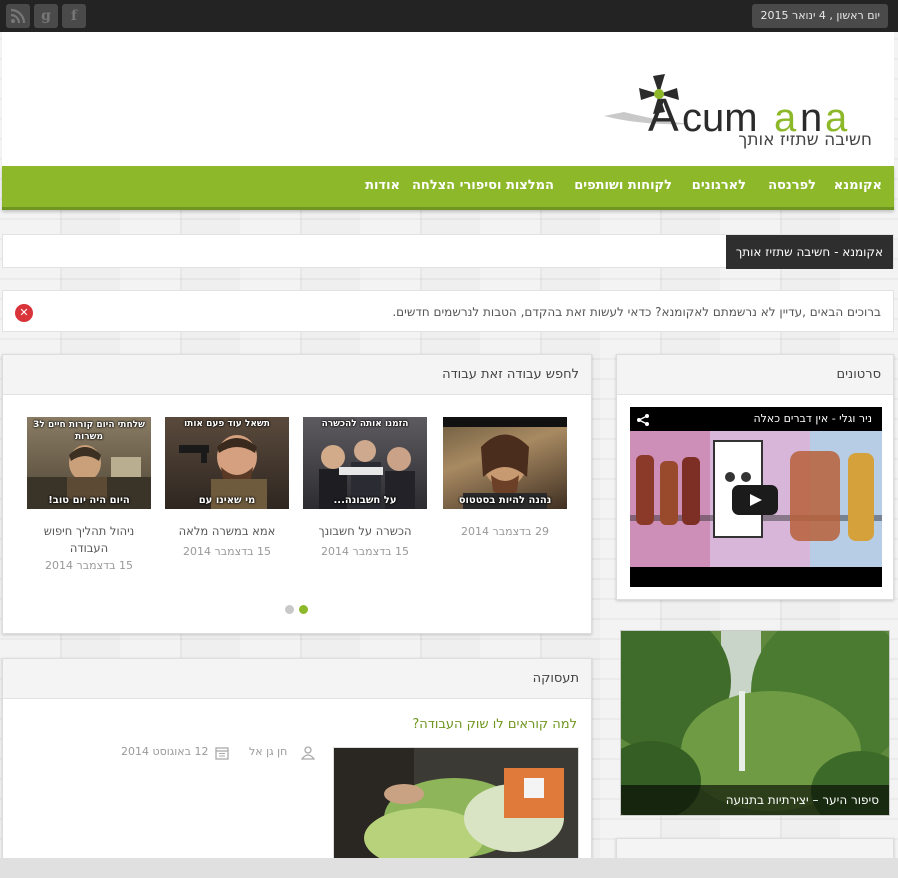 The image size is (898, 878). What do you see at coordinates (510, 374) in the screenshot?
I see `jobs-panel-title: לחפש עבודה זאת עבודה` at bounding box center [510, 374].